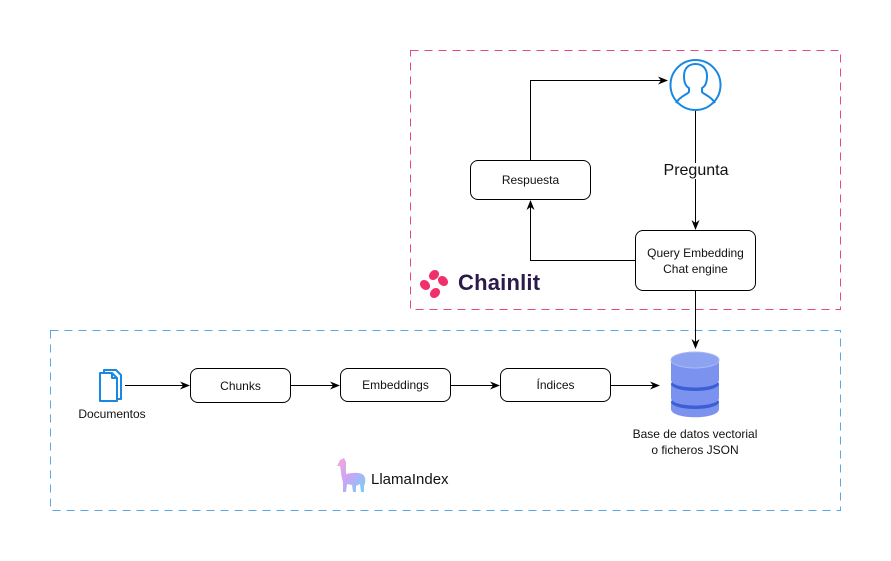 The image size is (891, 561). I want to click on documentos-label: Documentos, so click(112, 414).